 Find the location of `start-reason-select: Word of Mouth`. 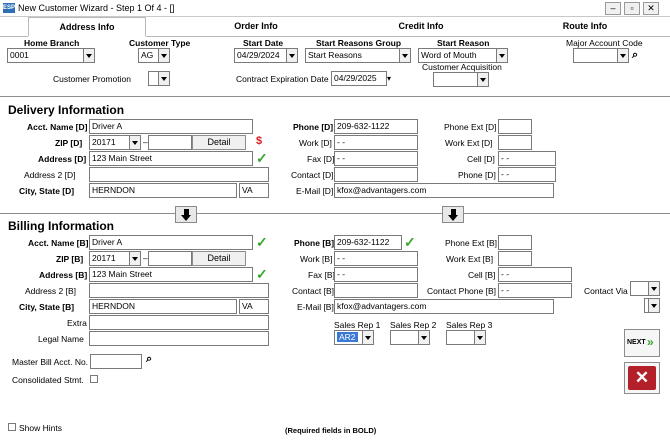

start-reason-select: Word of Mouth is located at coordinates (463, 55).